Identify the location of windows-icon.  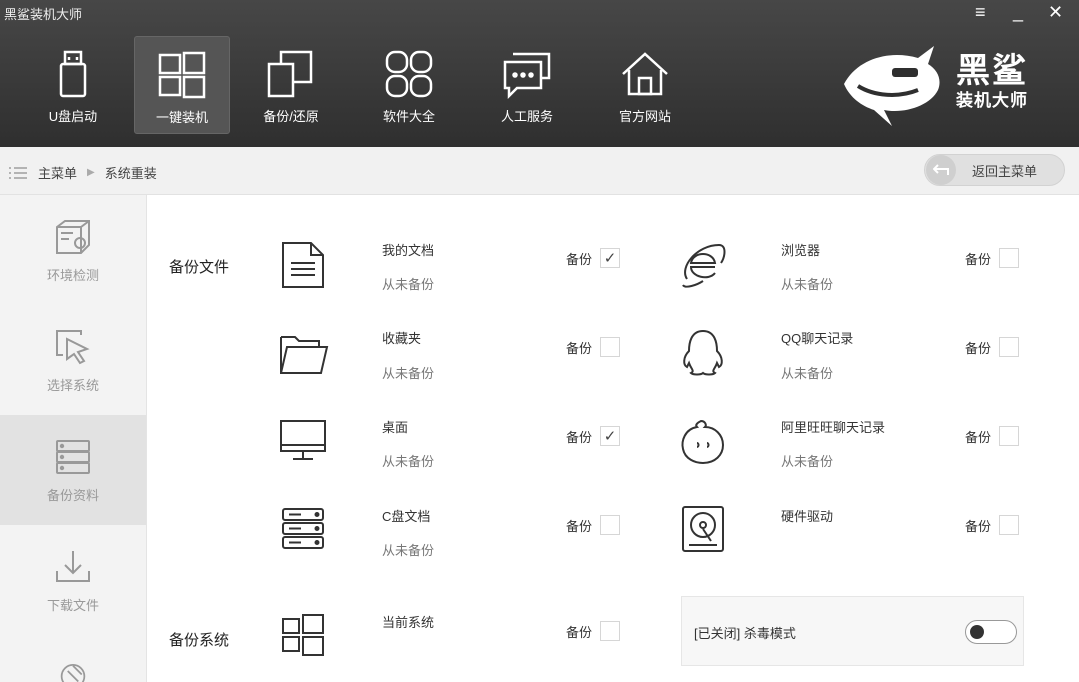
(303, 635).